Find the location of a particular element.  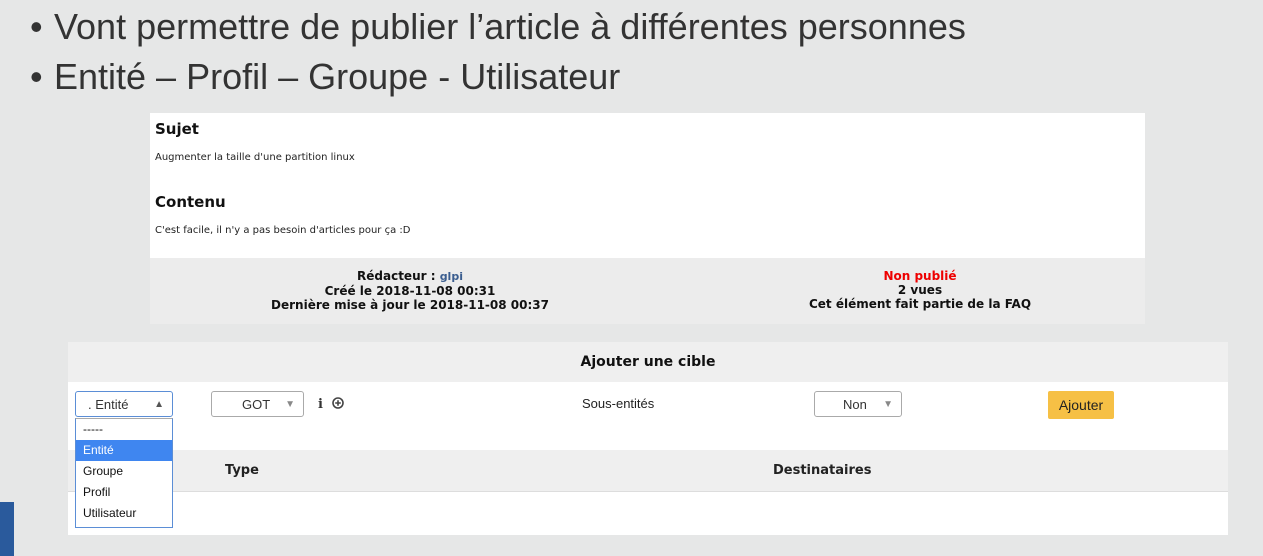

entity-select-value: GOT is located at coordinates (256, 404).